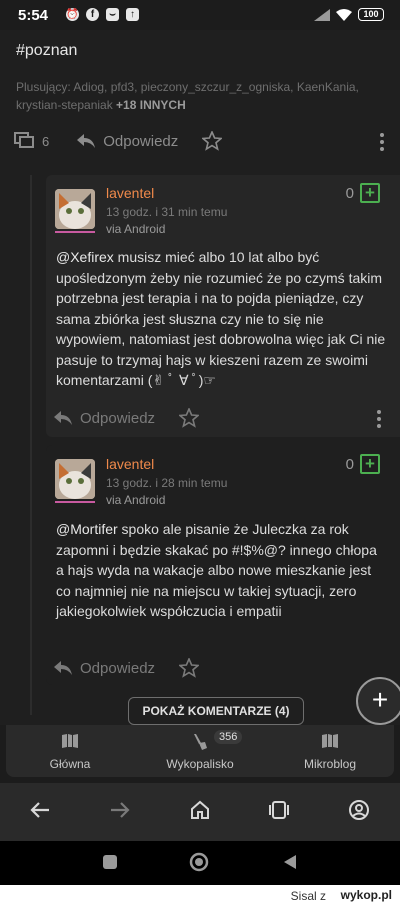 Image resolution: width=400 pixels, height=908 pixels. I want to click on forward-arrow-icon, so click(120, 810).